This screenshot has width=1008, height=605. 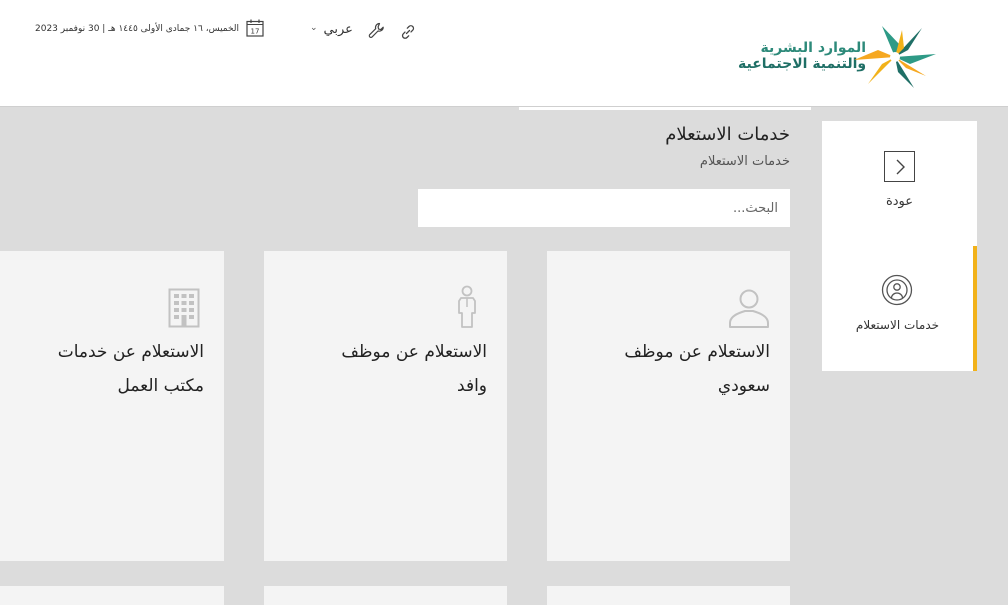 What do you see at coordinates (338, 29) in the screenshot?
I see `language-label: عربي` at bounding box center [338, 29].